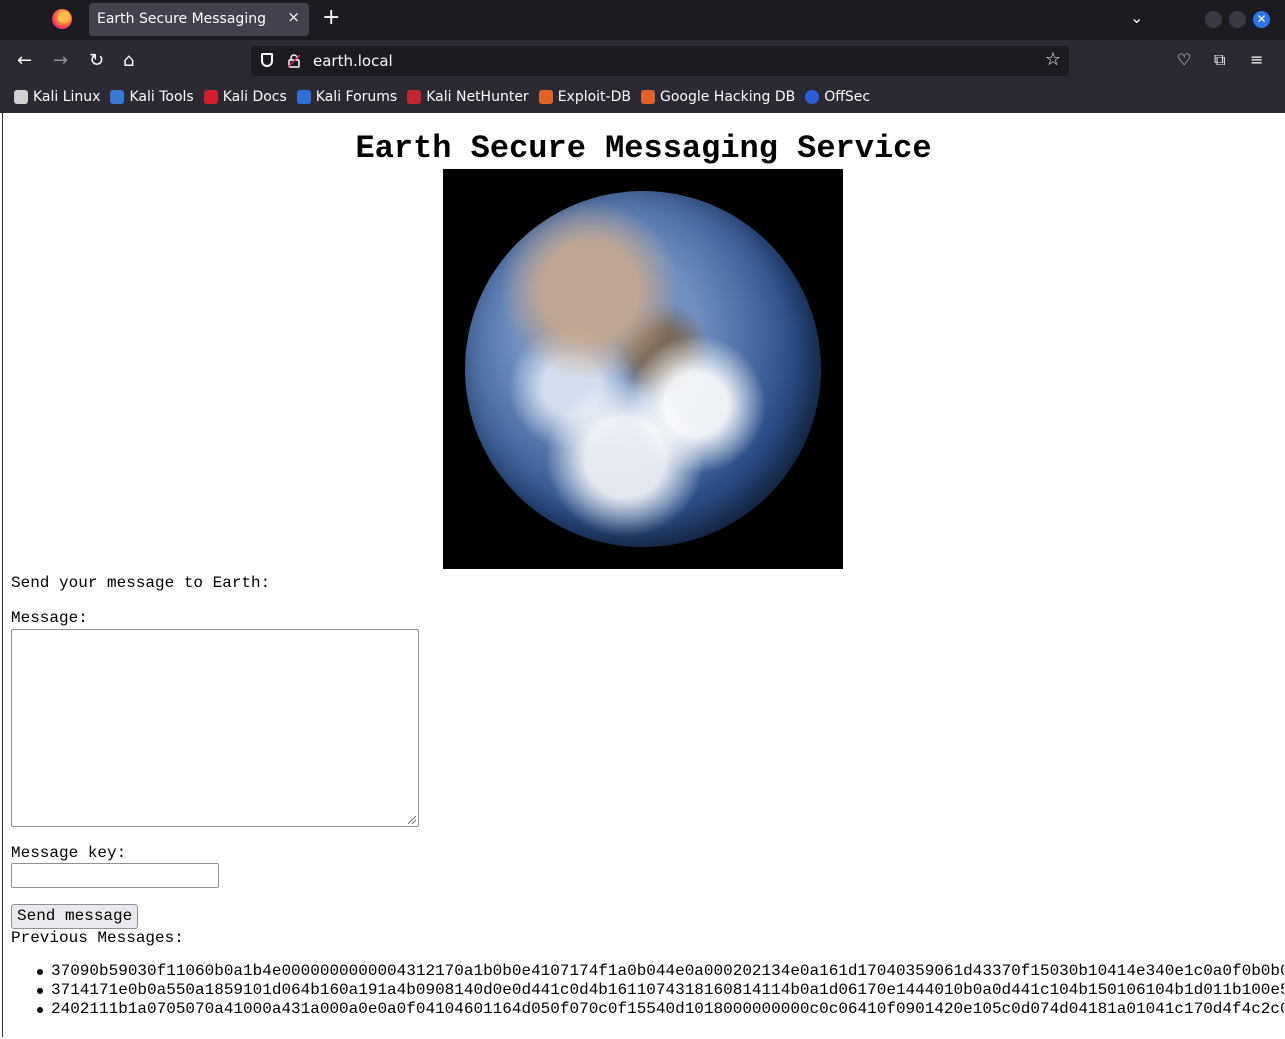 This screenshot has height=1039, width=1285. What do you see at coordinates (267, 60) in the screenshot?
I see `tracking-protection-shield-icon` at bounding box center [267, 60].